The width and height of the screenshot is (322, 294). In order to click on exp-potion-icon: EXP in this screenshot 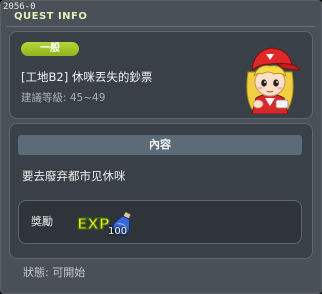, I will do `click(107, 225)`.